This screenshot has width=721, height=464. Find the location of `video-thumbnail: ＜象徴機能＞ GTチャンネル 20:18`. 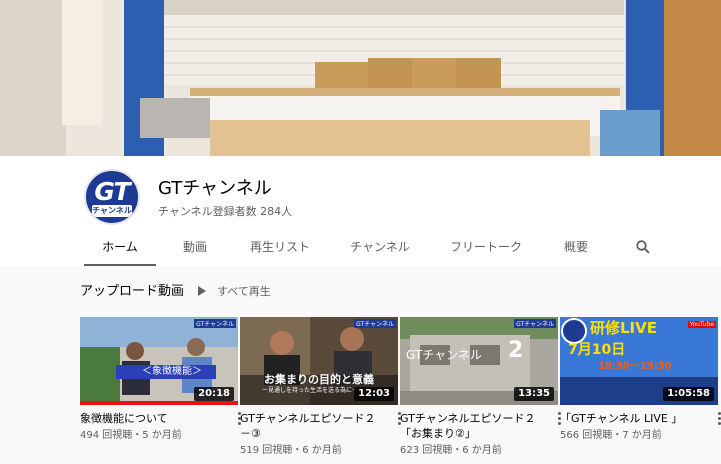

video-thumbnail: ＜象徴機能＞ GTチャンネル 20:18 is located at coordinates (159, 361).